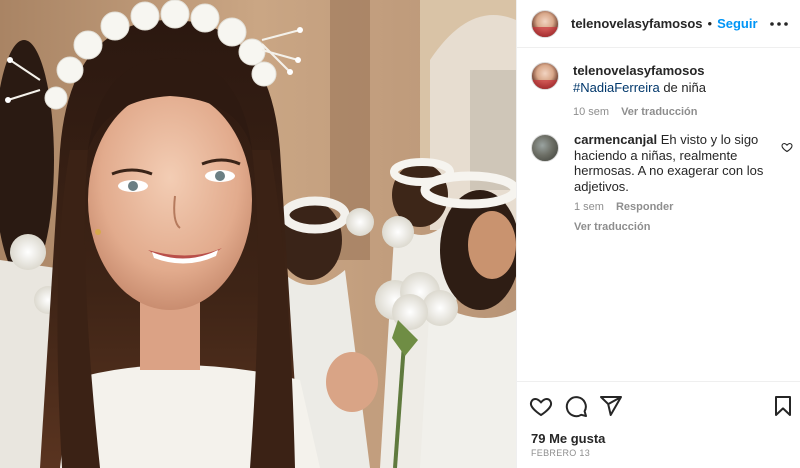  Describe the element at coordinates (576, 406) in the screenshot. I see `comment-bubble-icon` at that location.